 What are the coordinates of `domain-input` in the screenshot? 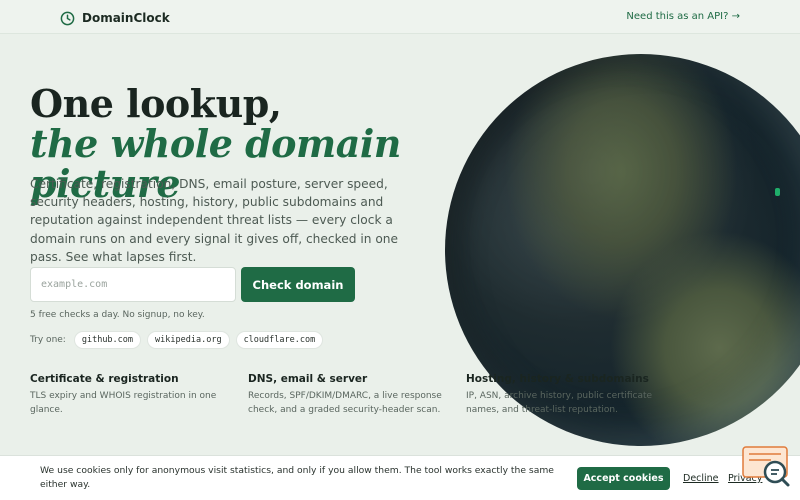 It's located at (133, 284).